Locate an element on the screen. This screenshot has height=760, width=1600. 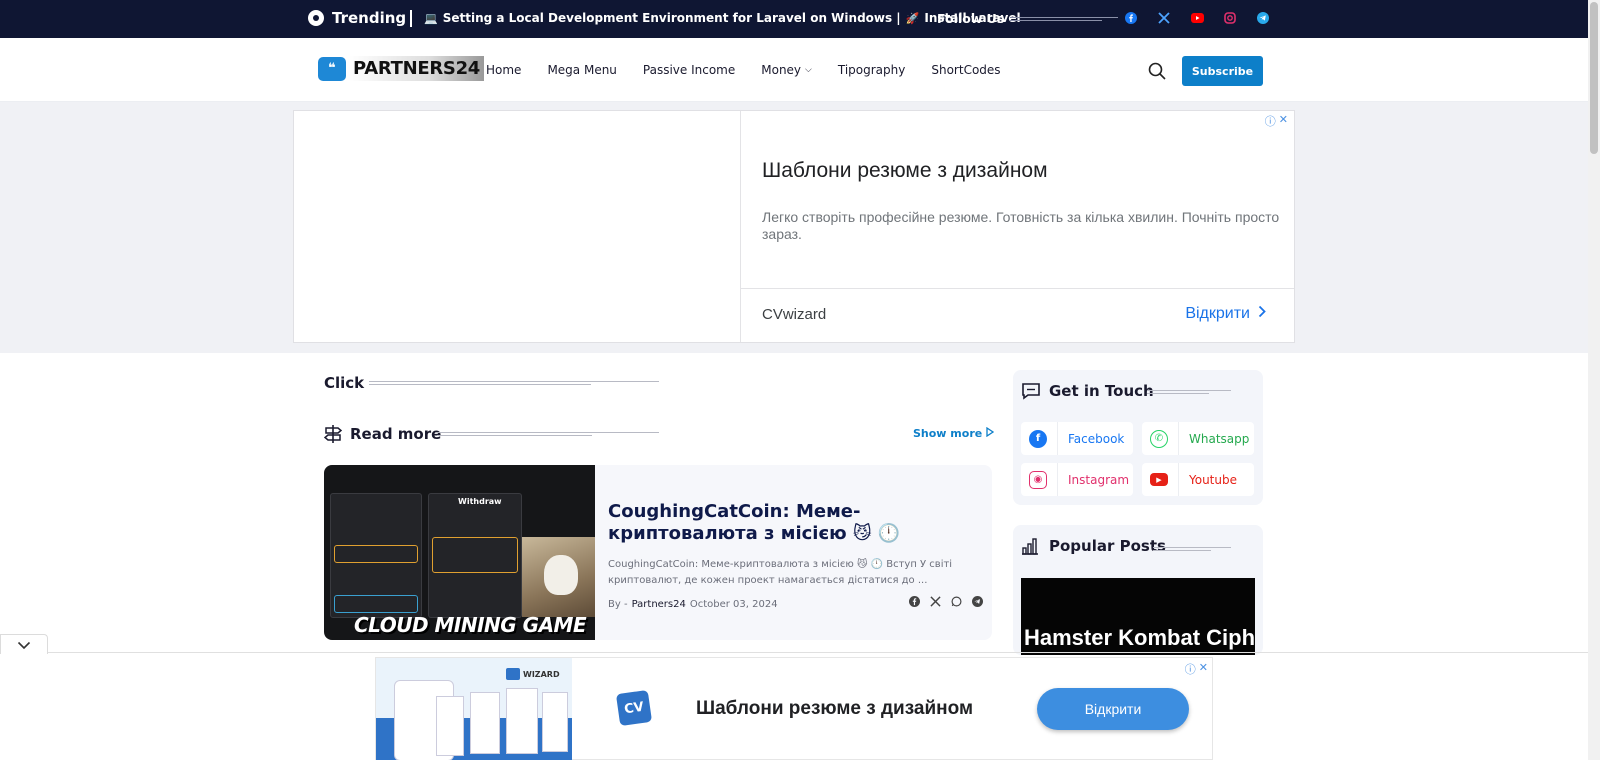
instagram-icon: ◉ is located at coordinates (1038, 479).